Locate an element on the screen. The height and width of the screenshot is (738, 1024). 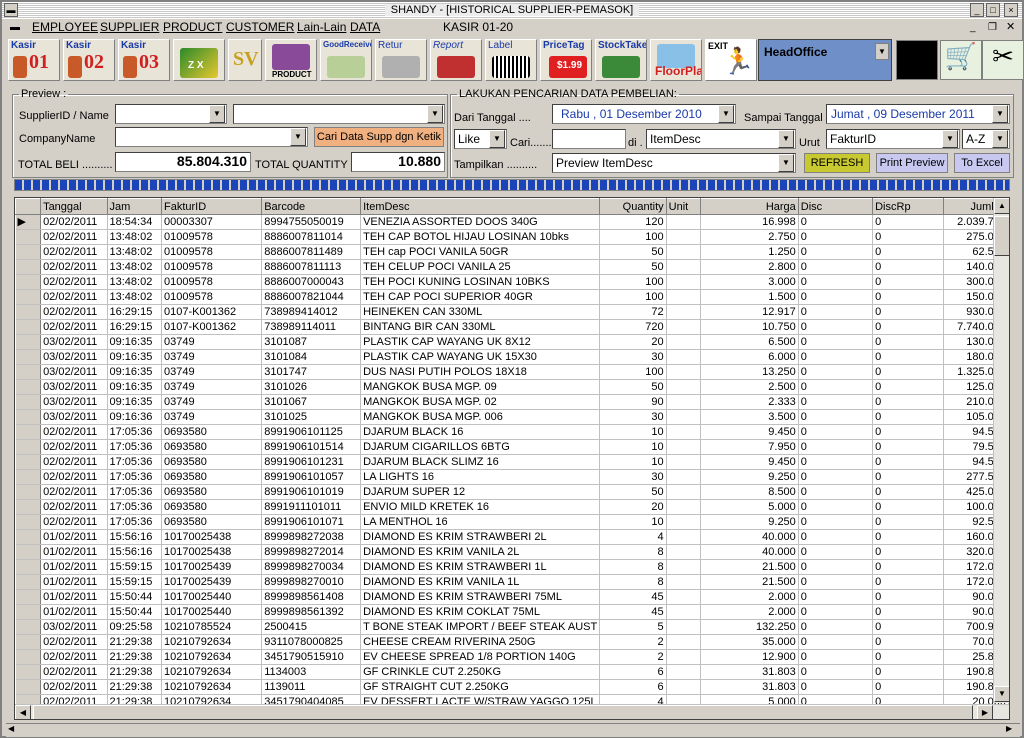
menu-product: PRODUCT is located at coordinates (192, 27).